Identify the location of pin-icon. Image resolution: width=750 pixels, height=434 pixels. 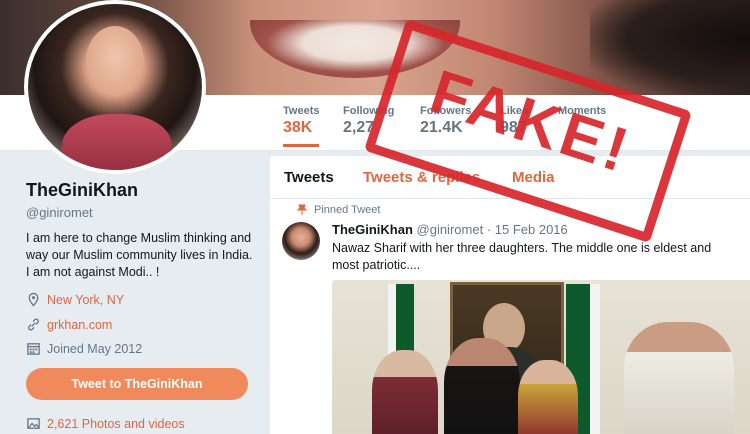
(302, 209).